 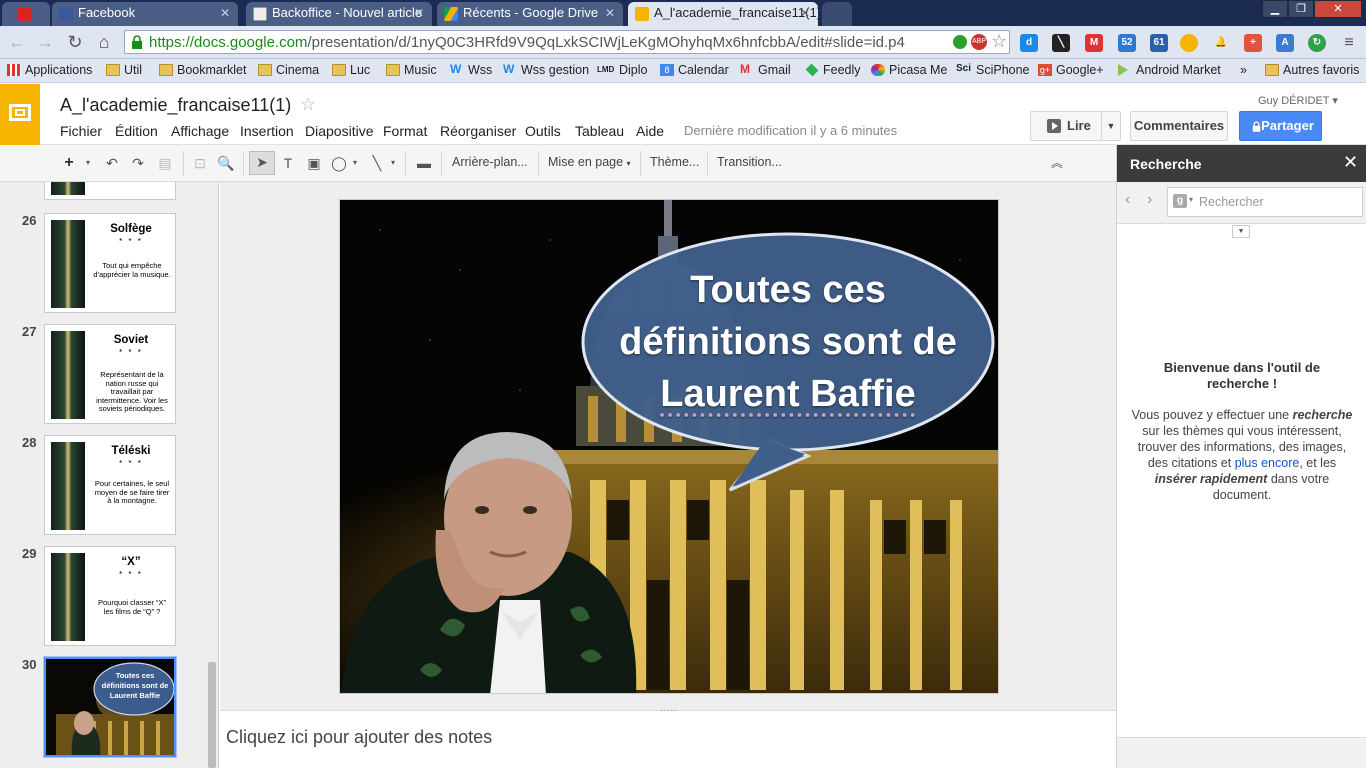 What do you see at coordinates (1127, 43) in the screenshot?
I see `extension-52-icon: 52` at bounding box center [1127, 43].